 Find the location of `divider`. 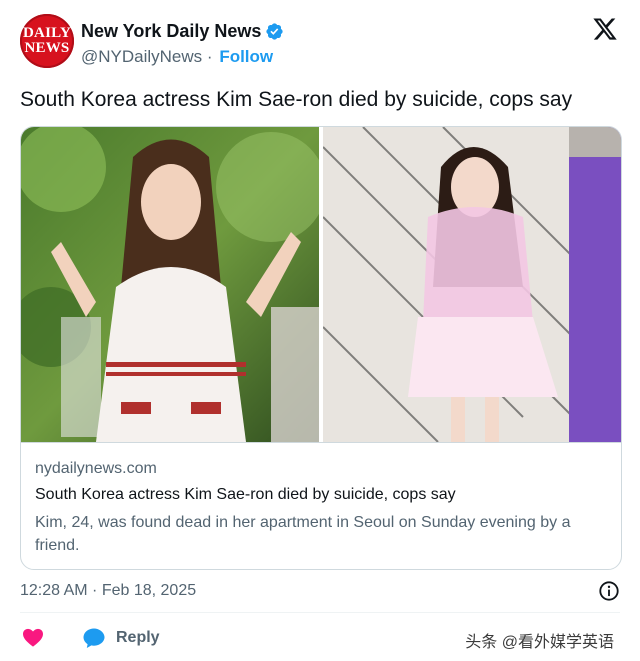

divider is located at coordinates (320, 612).